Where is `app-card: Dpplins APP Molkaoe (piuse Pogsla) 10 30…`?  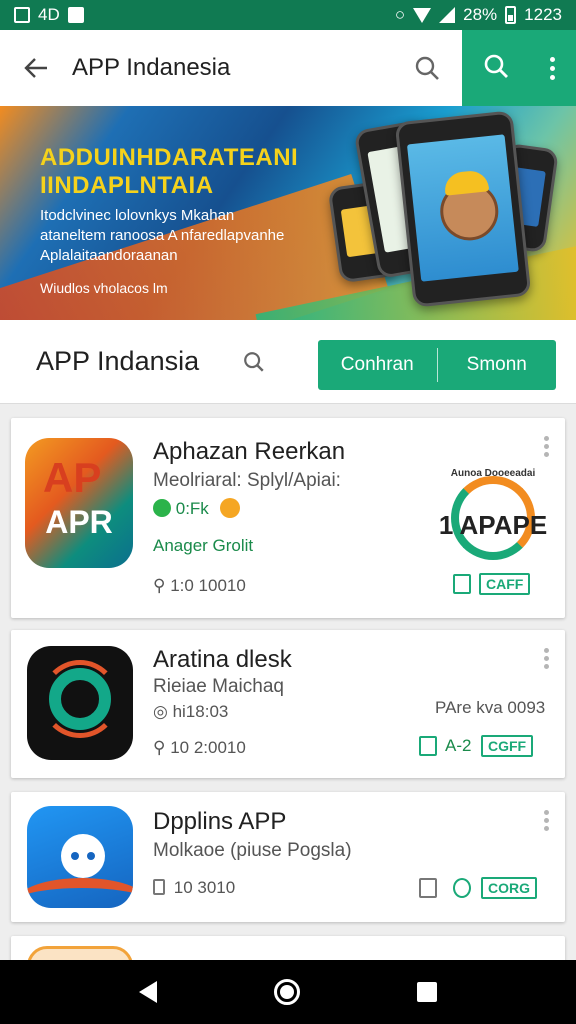 app-card: Dpplins APP Molkaoe (piuse Pogsla) 10 30… is located at coordinates (288, 857).